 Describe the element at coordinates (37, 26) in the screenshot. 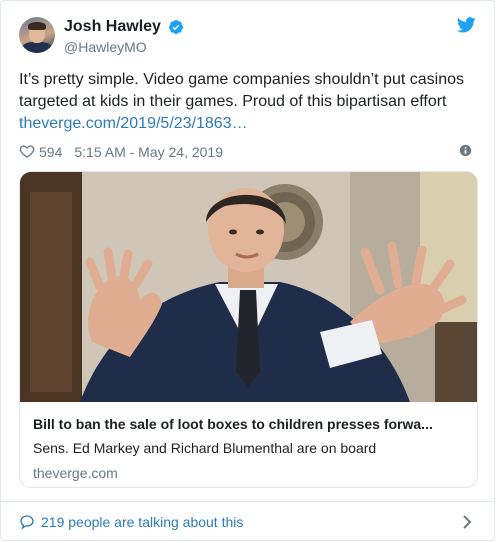

I see `avatar-hair-shape` at that location.